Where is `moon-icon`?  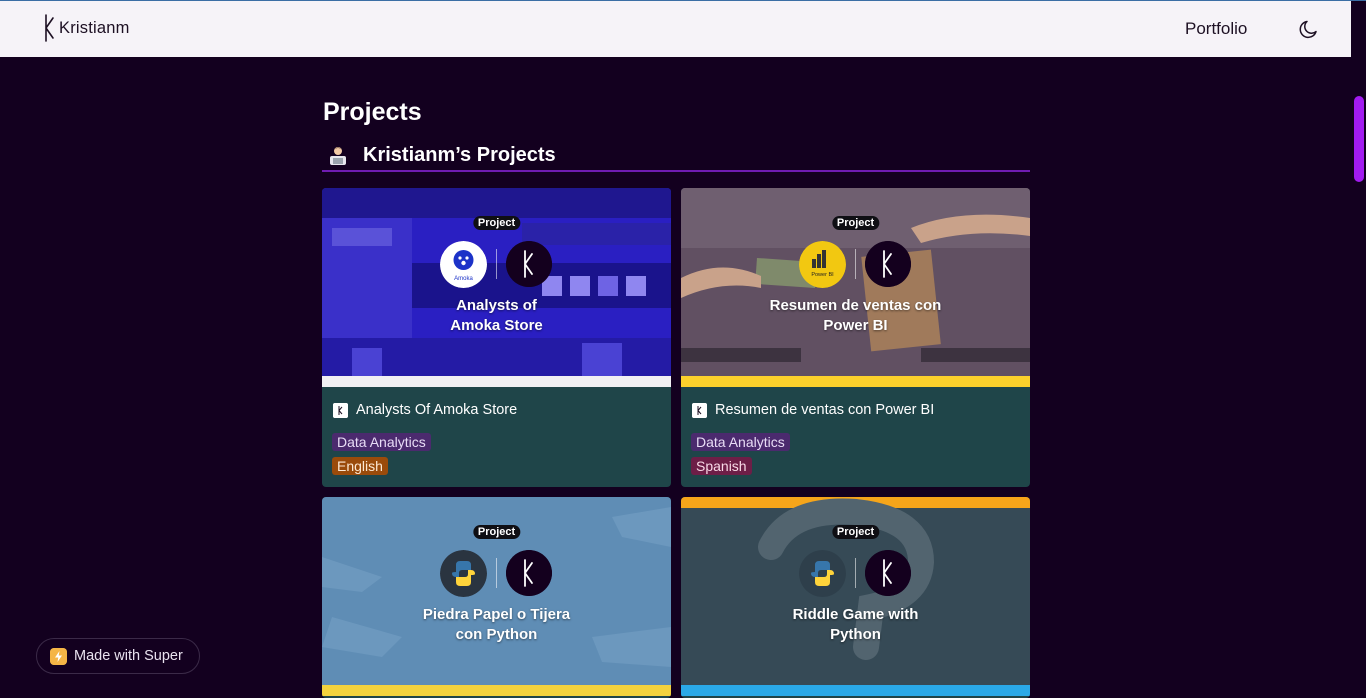 moon-icon is located at coordinates (1309, 29).